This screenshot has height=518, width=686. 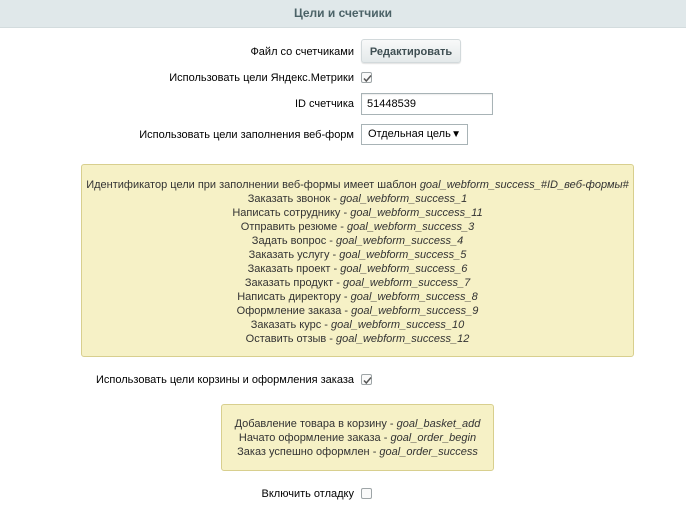 What do you see at coordinates (310, 424) in the screenshot?
I see `goal-name: Добавление товара в корзину` at bounding box center [310, 424].